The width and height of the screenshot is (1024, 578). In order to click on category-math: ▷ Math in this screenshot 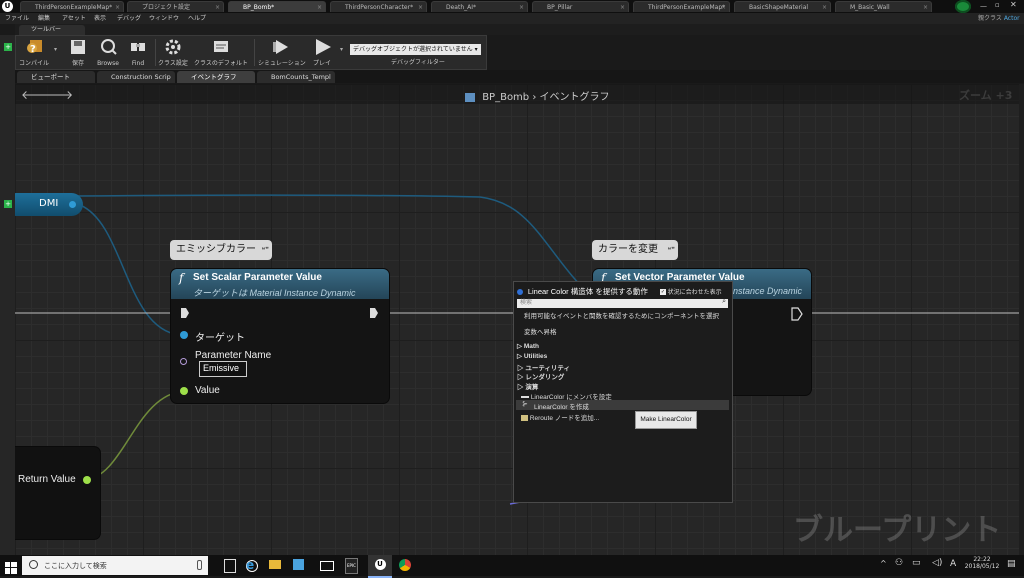, I will do `click(528, 346)`.